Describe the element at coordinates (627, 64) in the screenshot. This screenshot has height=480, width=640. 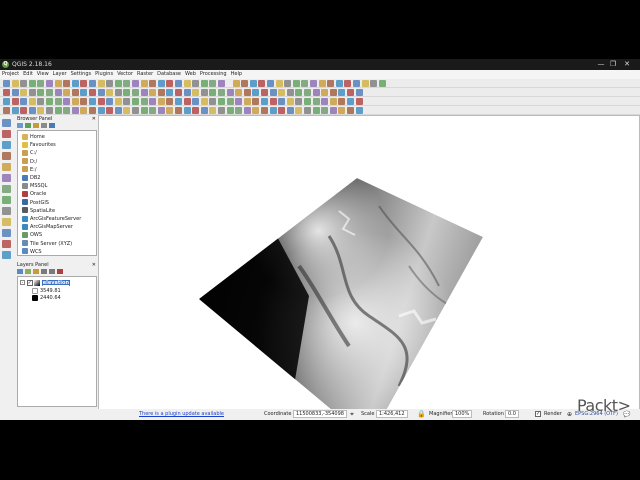
I see `close-button: ✕` at that location.